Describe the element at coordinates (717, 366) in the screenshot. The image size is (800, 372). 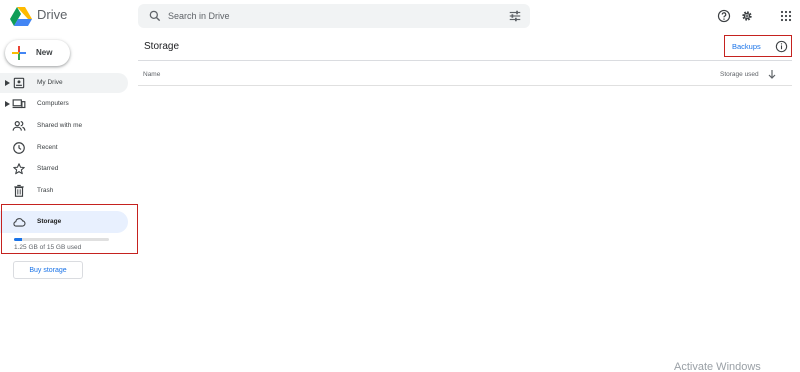
I see `activate-windows-watermark: Activate Windows` at that location.